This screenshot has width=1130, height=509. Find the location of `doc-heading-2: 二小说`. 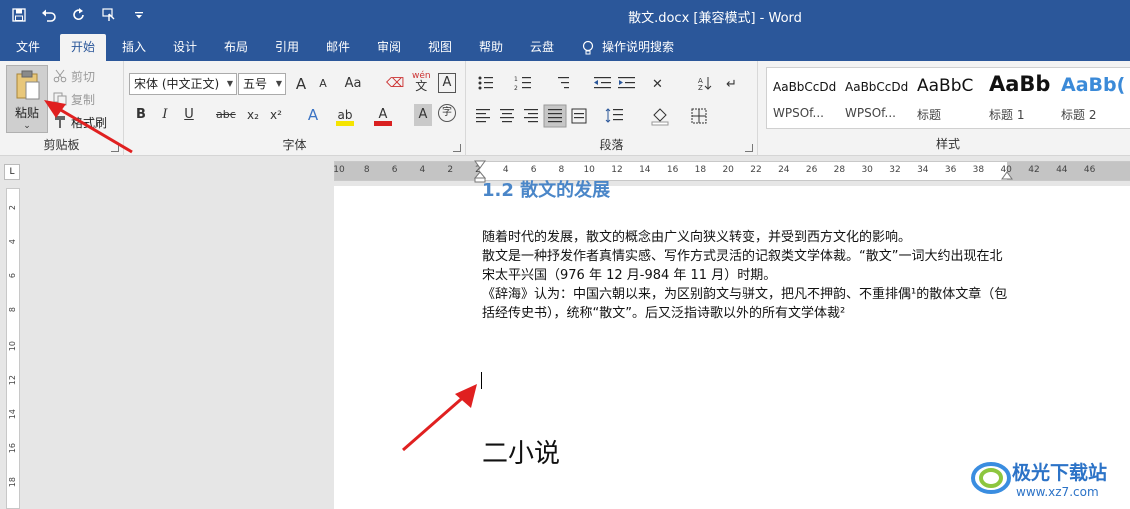

doc-heading-2: 二小说 is located at coordinates (521, 454).